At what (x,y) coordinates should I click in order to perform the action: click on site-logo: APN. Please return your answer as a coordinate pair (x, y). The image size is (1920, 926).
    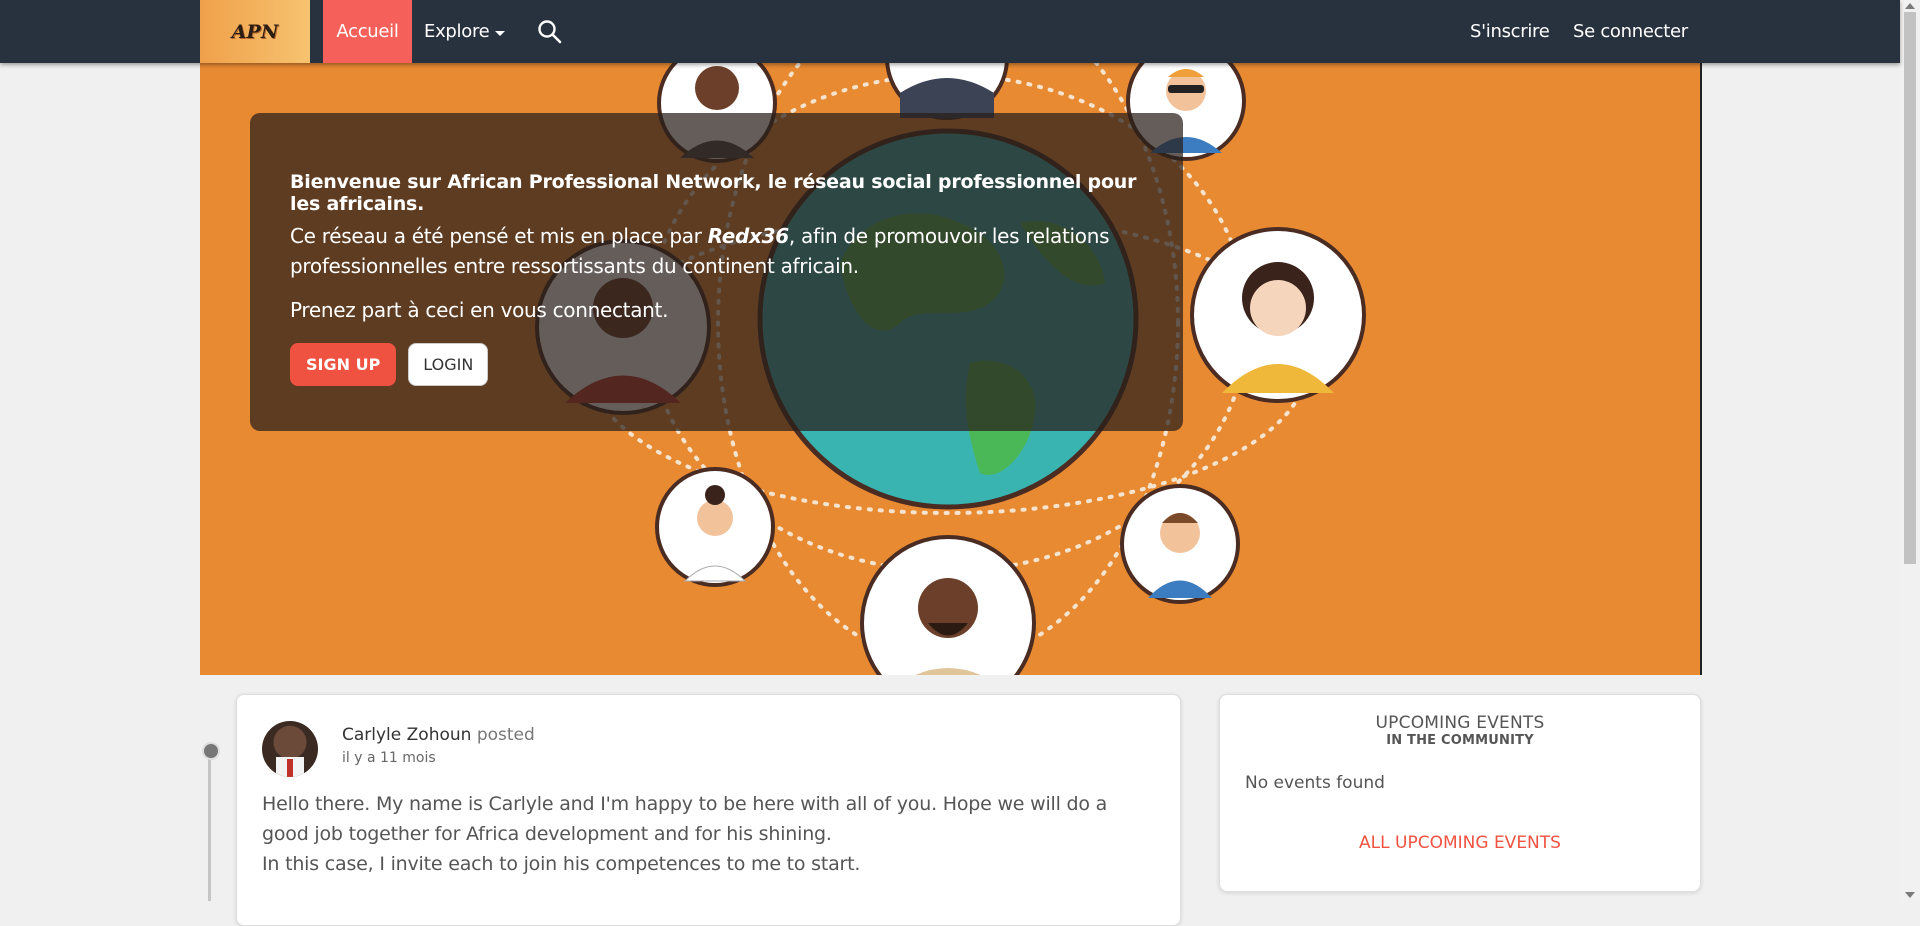
    Looking at the image, I should click on (255, 31).